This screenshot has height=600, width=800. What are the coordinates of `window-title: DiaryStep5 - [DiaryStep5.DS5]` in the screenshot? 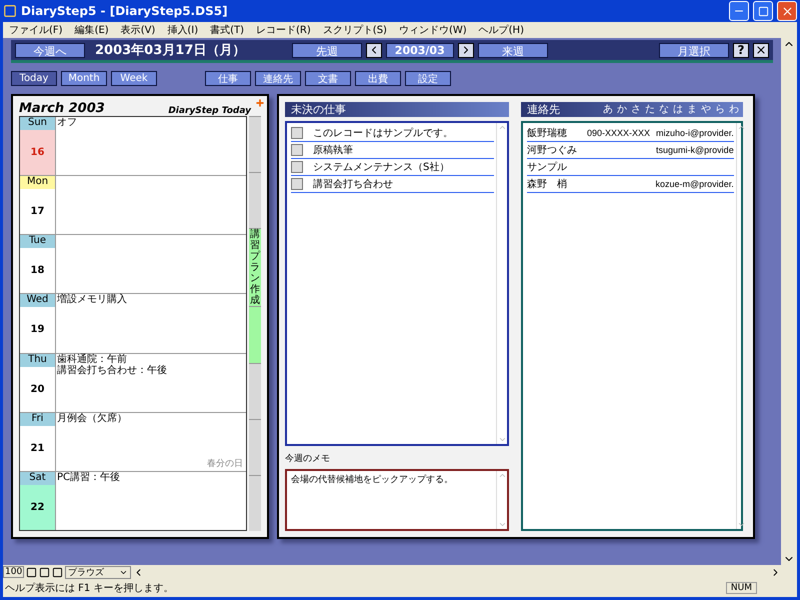 It's located at (125, 11).